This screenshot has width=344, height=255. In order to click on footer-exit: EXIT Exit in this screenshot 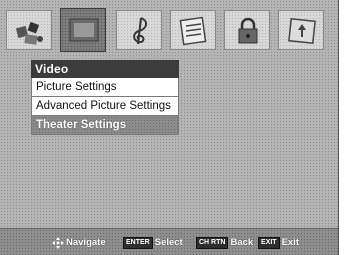, I will do `click(278, 242)`.